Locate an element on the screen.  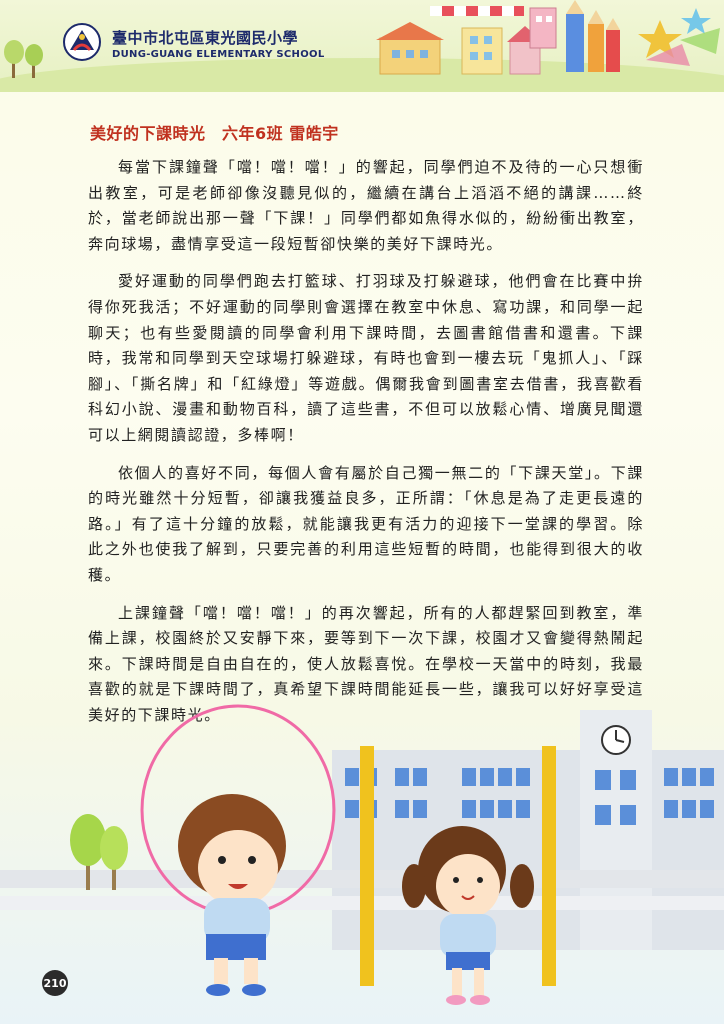
school-name-english: DUNG-GUANG ELEMENTARY SCHOOL is located at coordinates (218, 54).